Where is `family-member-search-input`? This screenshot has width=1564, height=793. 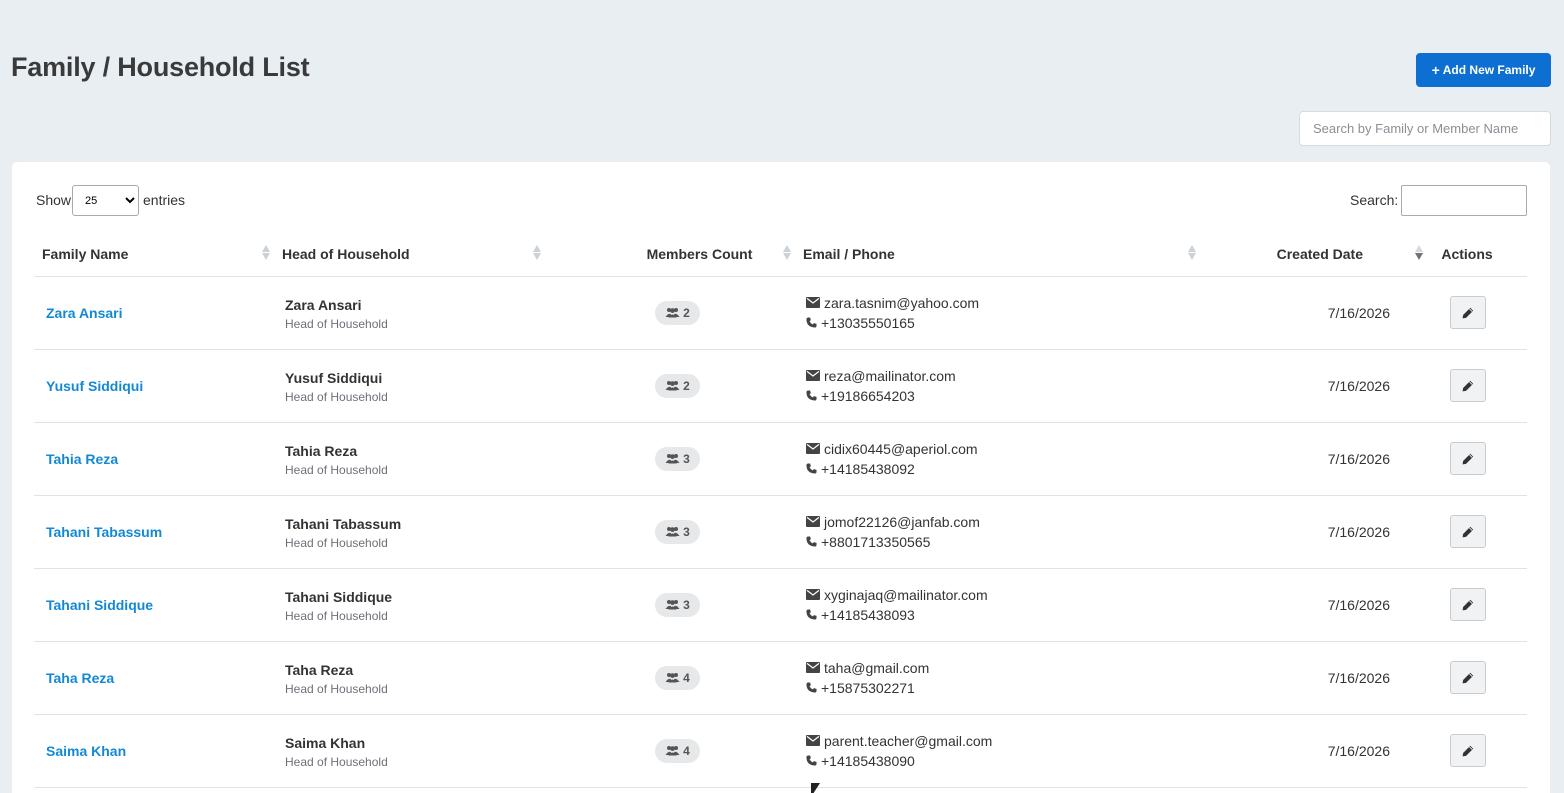 family-member-search-input is located at coordinates (1425, 128).